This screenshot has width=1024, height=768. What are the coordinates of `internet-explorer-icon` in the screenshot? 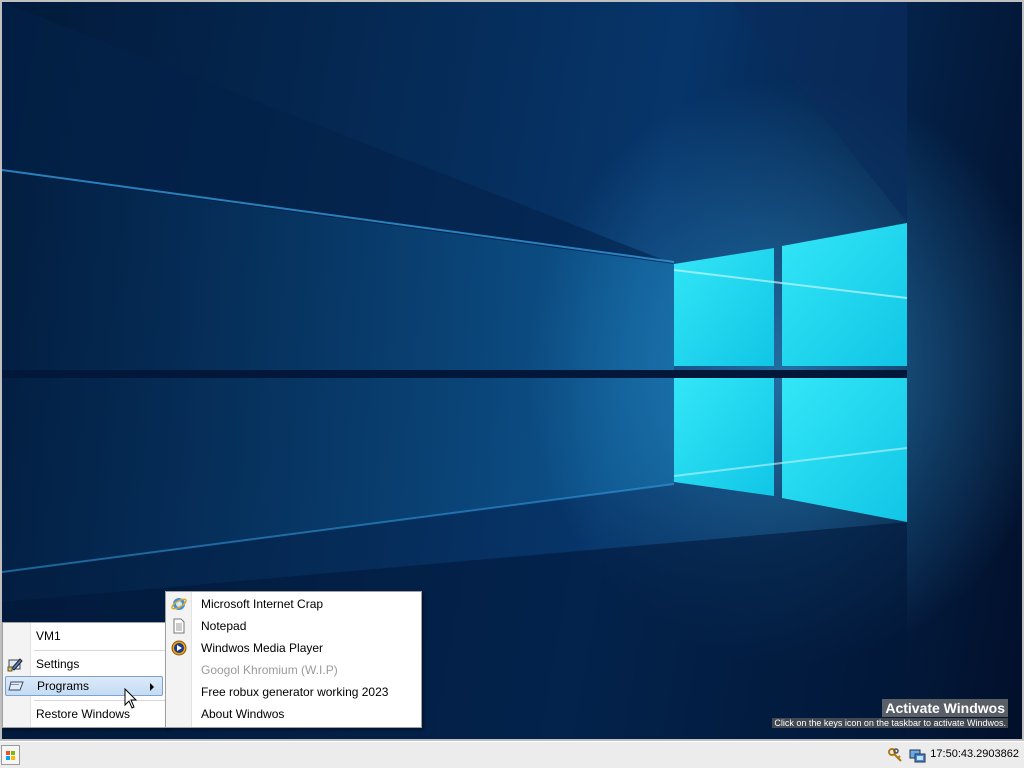 It's located at (179, 604).